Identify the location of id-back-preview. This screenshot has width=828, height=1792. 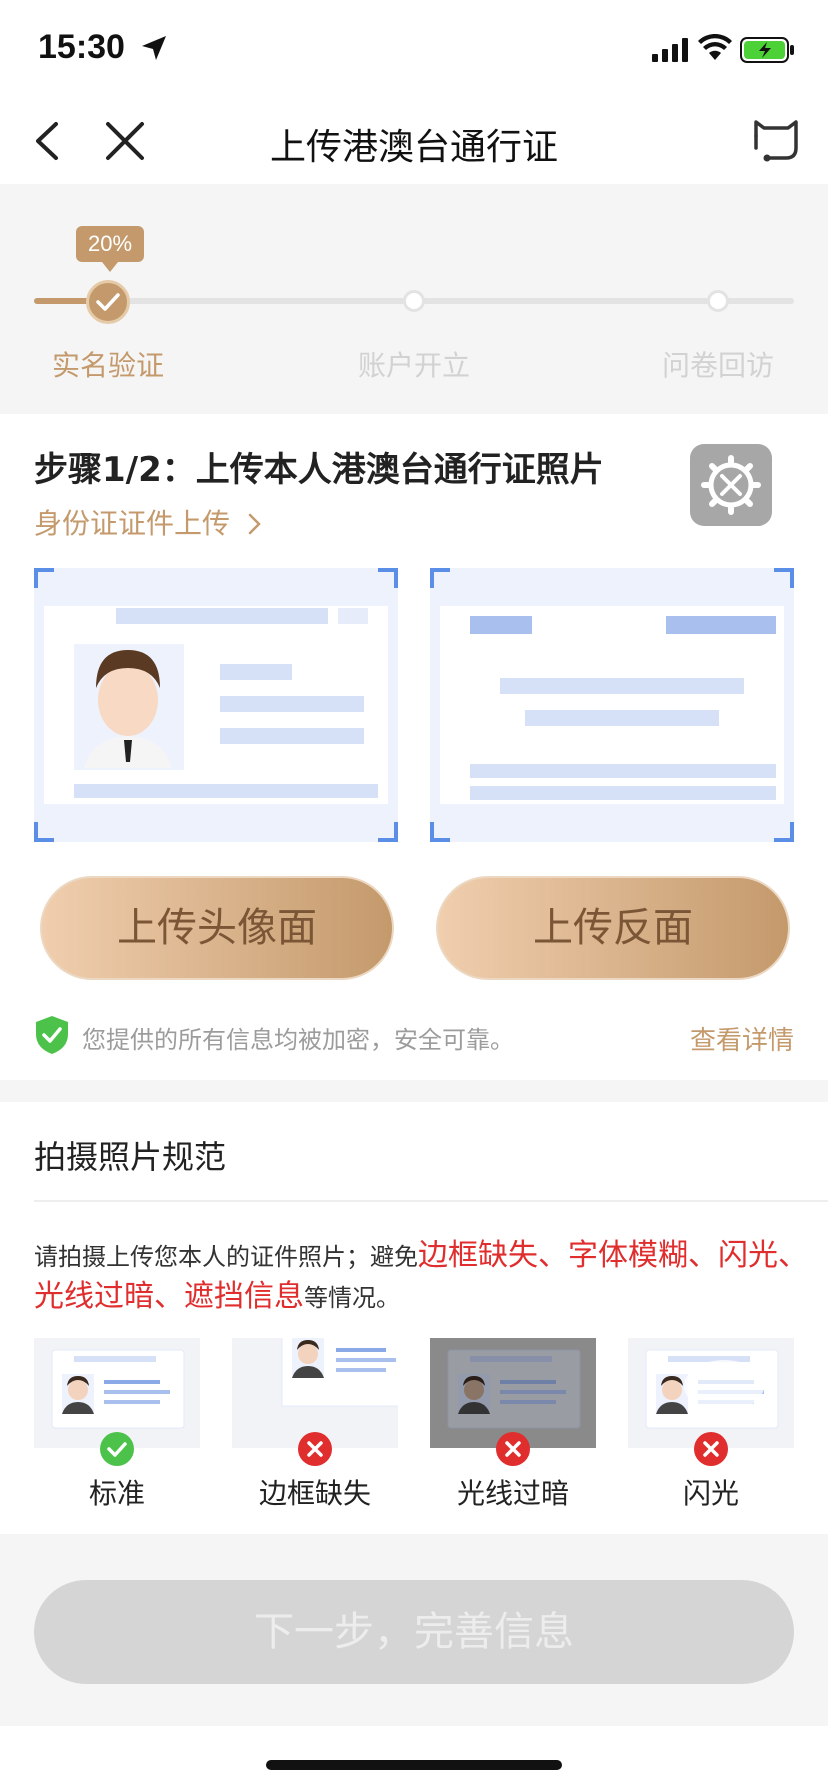
(612, 705).